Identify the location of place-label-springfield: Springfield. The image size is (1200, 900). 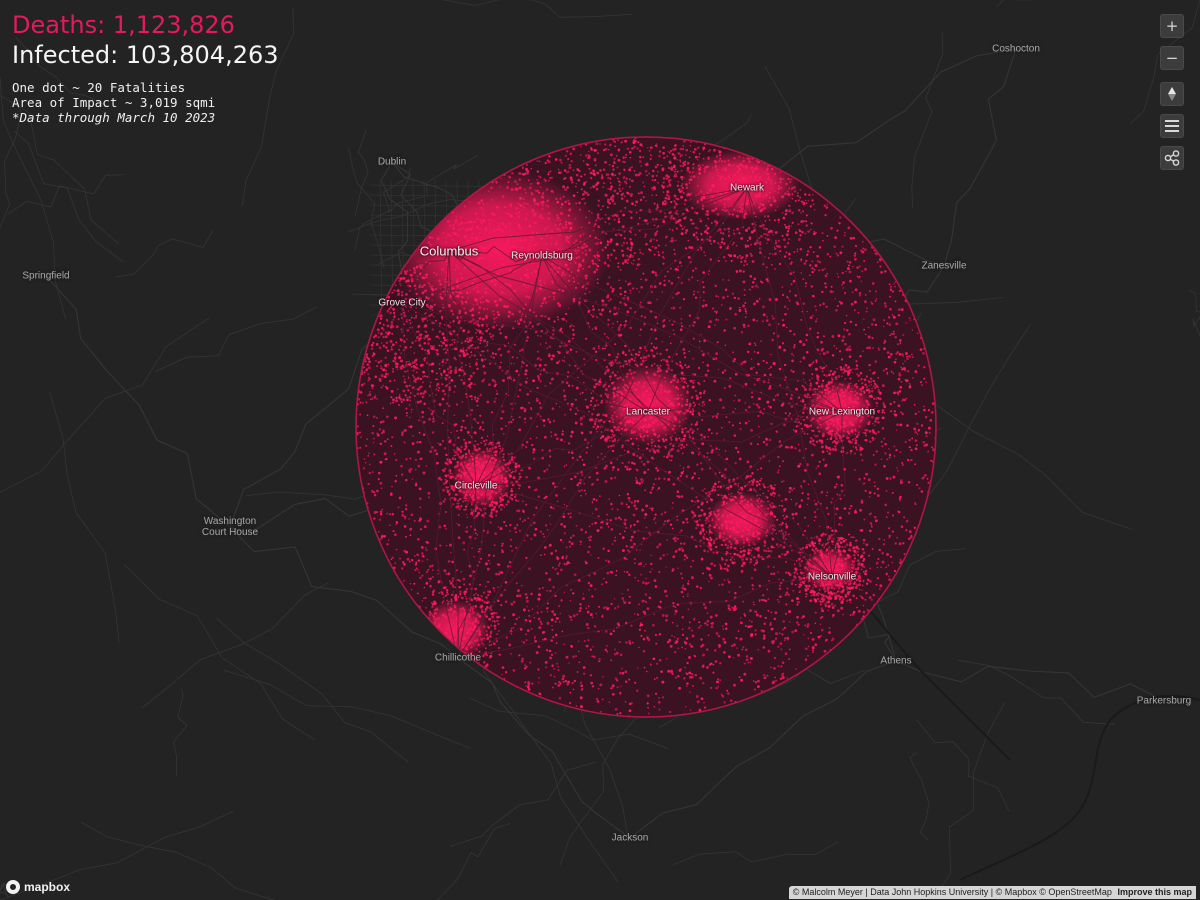
(46, 276).